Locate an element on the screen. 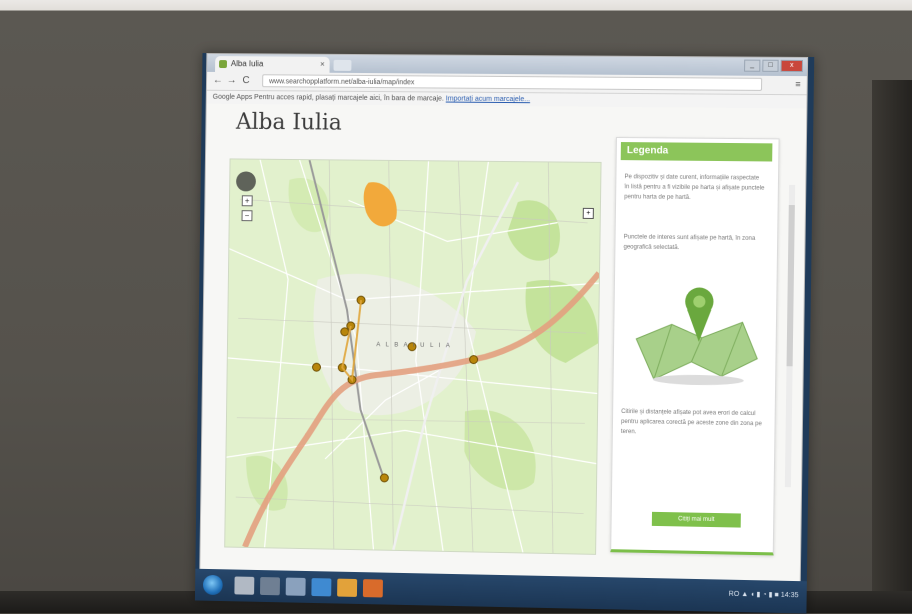  map-controls: + − is located at coordinates (246, 196).